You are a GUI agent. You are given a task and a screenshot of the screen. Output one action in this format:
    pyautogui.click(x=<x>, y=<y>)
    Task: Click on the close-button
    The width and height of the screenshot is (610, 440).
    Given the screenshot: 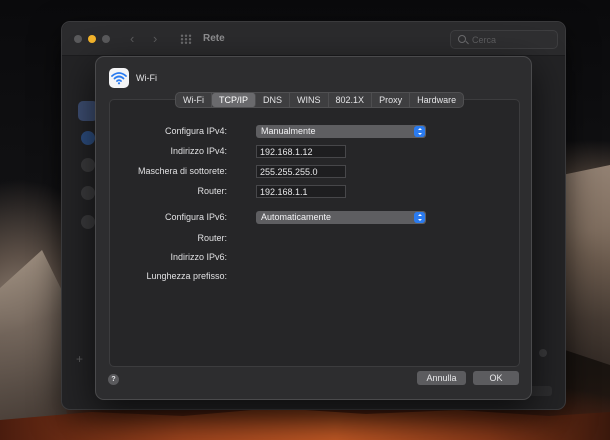 What is the action you would take?
    pyautogui.click(x=78, y=39)
    